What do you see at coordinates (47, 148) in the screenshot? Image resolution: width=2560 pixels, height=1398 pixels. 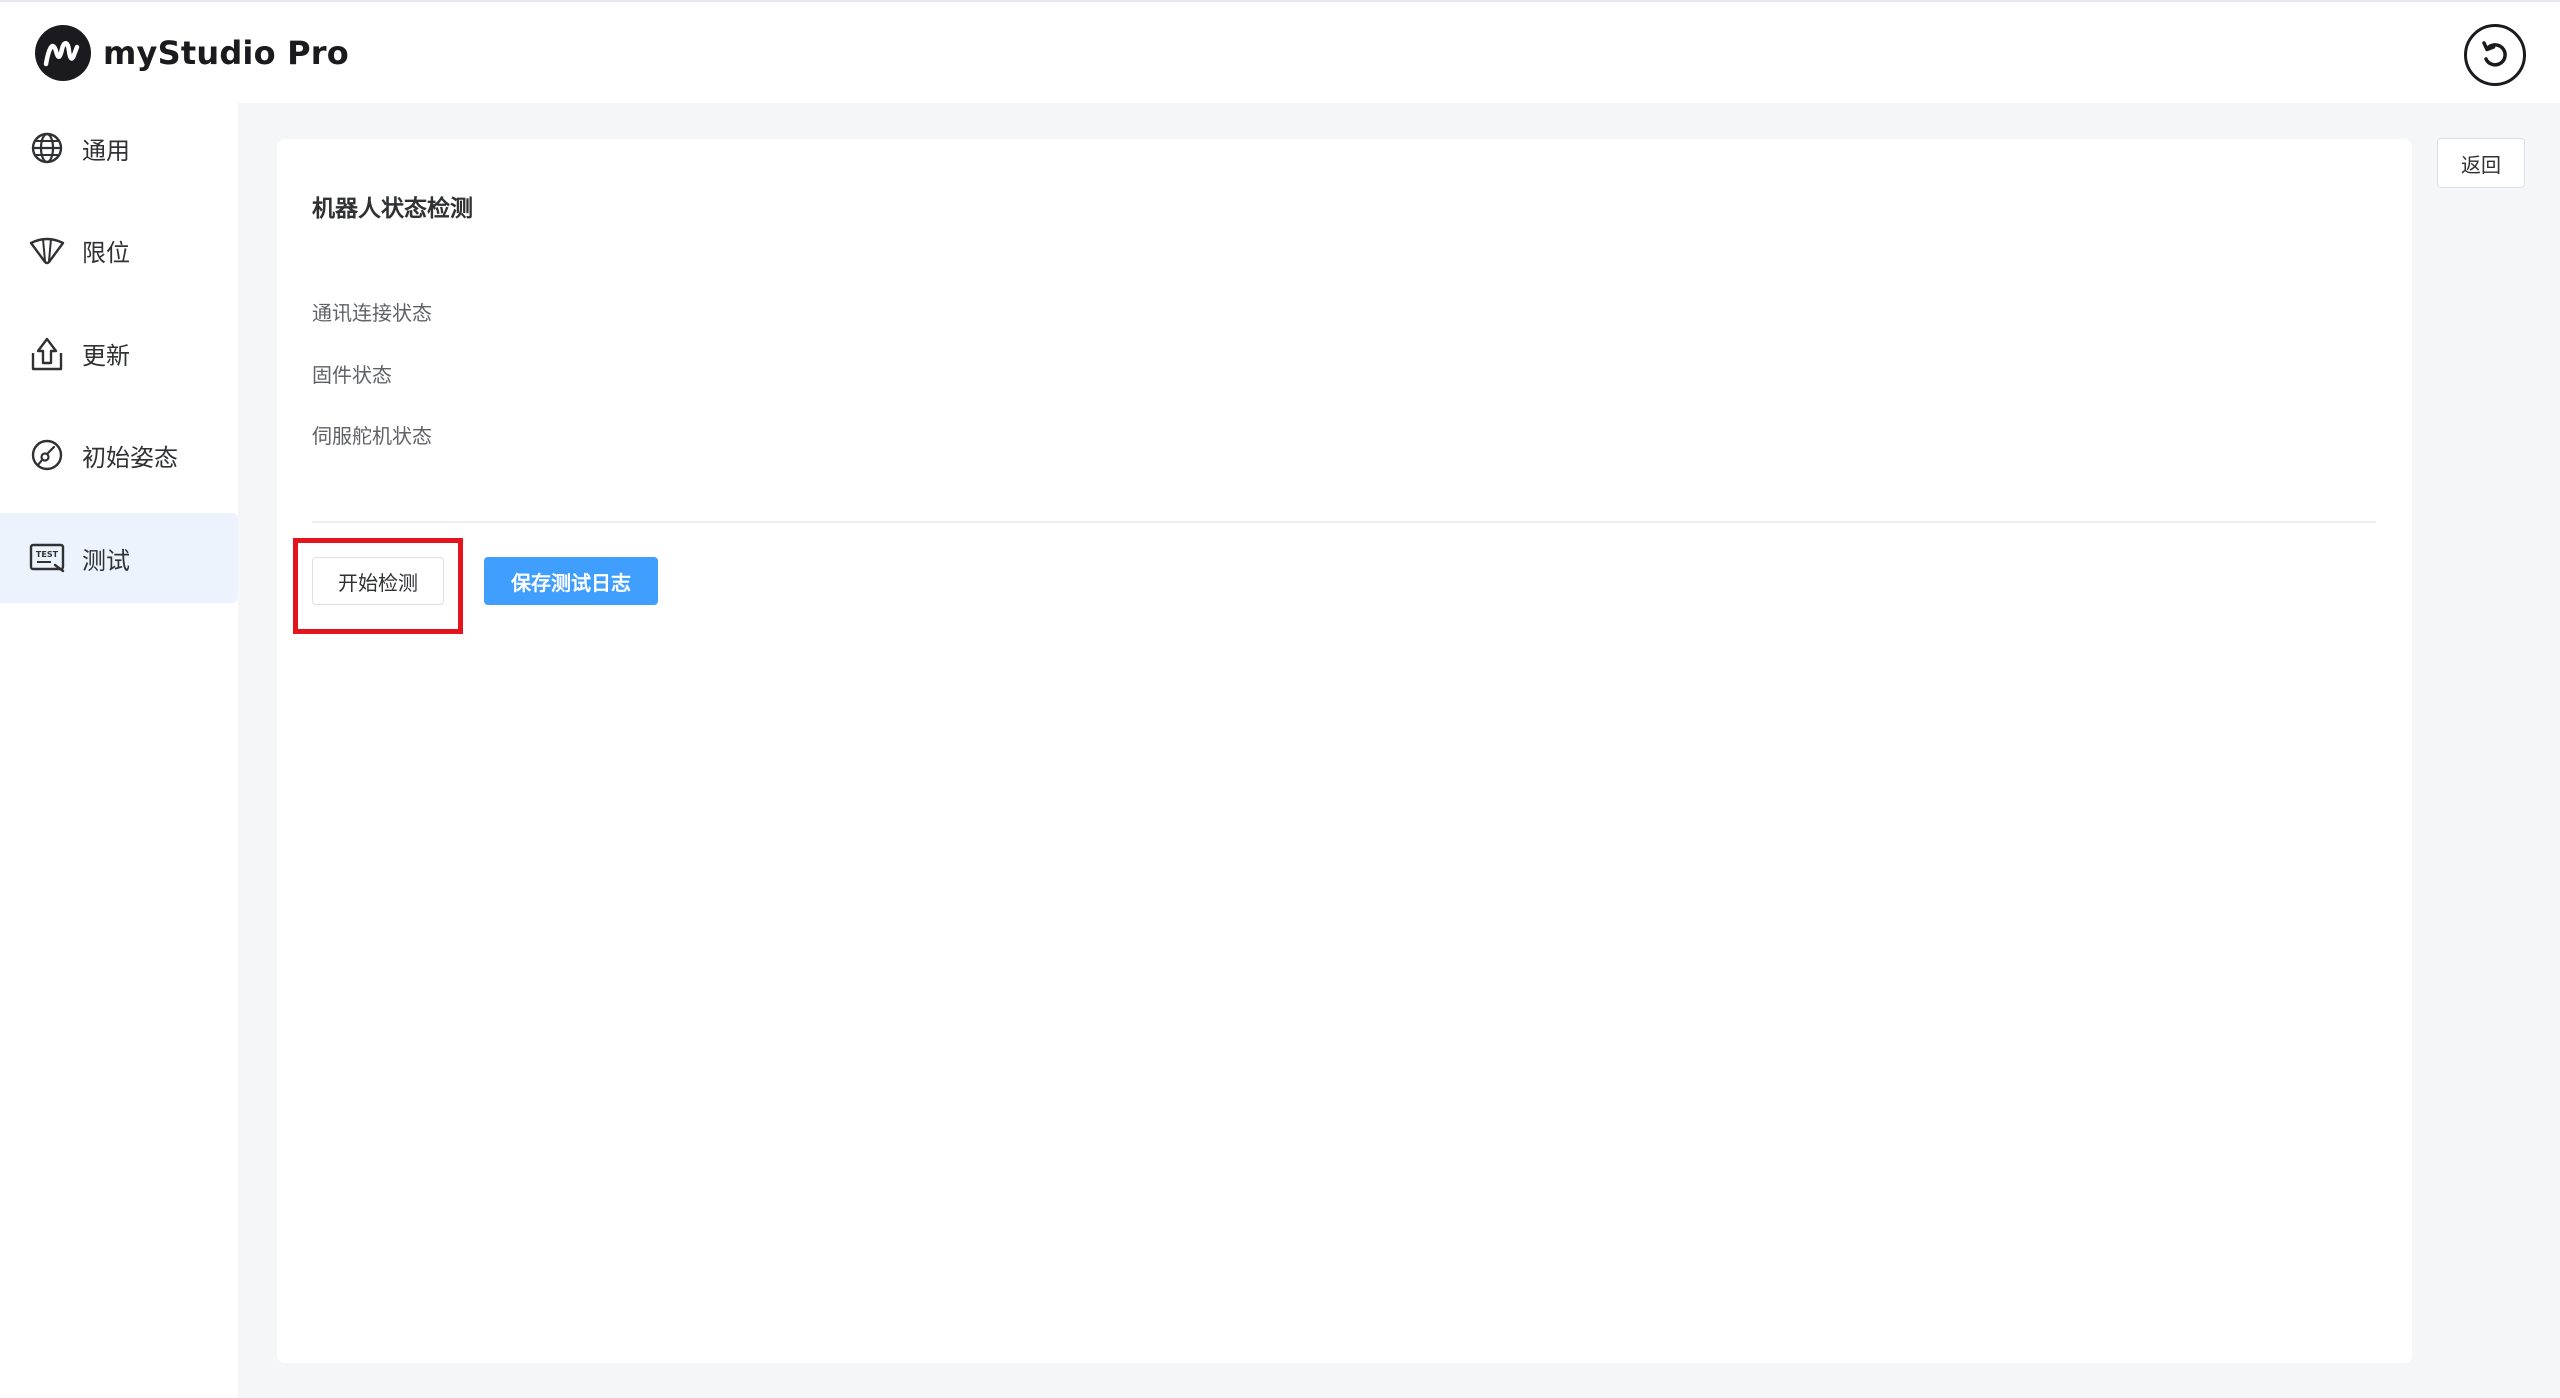 I see `globe-icon` at bounding box center [47, 148].